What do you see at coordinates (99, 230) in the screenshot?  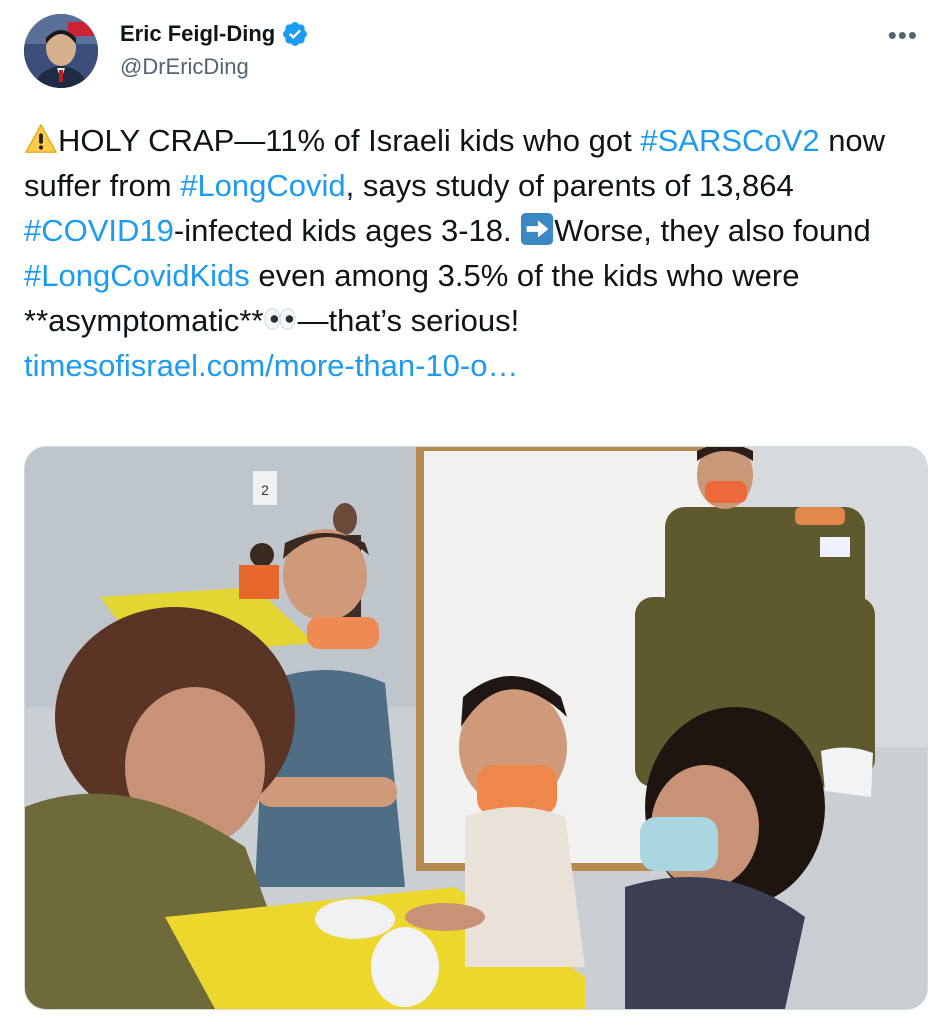 I see `hashtag-covid19: #COVID19` at bounding box center [99, 230].